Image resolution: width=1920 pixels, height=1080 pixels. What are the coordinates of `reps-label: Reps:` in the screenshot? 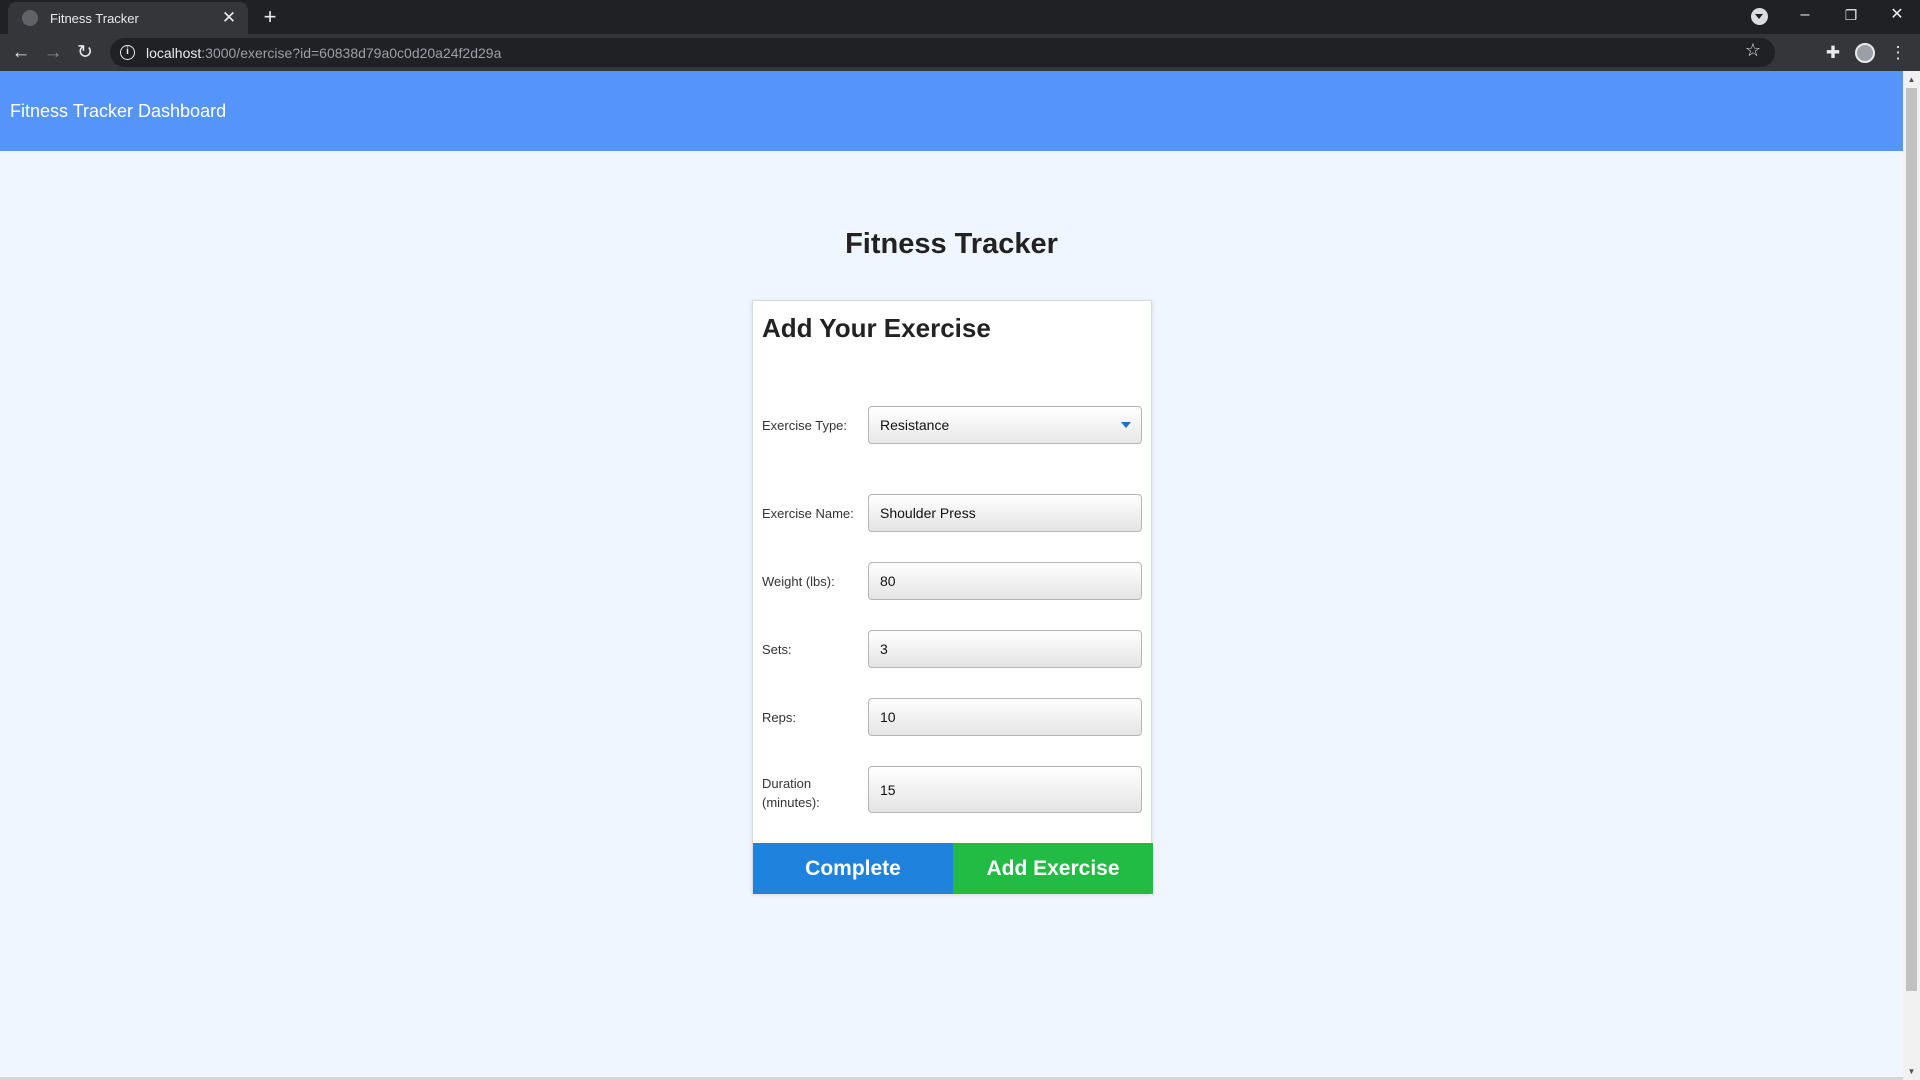 It's located at (779, 717).